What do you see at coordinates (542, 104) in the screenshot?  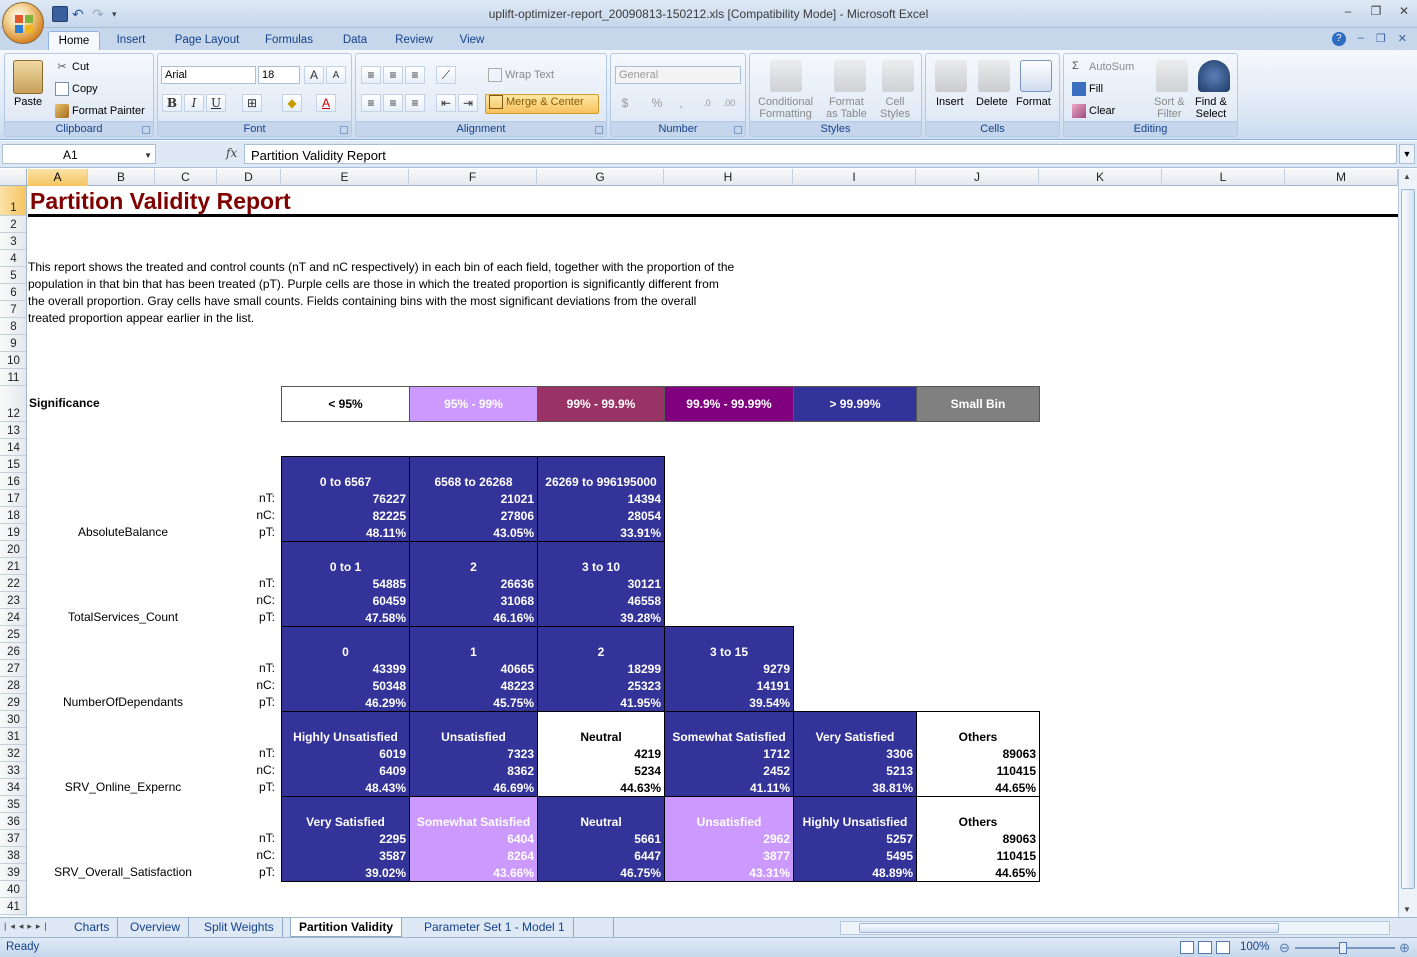 I see `merge-center-button: Merge & Center` at bounding box center [542, 104].